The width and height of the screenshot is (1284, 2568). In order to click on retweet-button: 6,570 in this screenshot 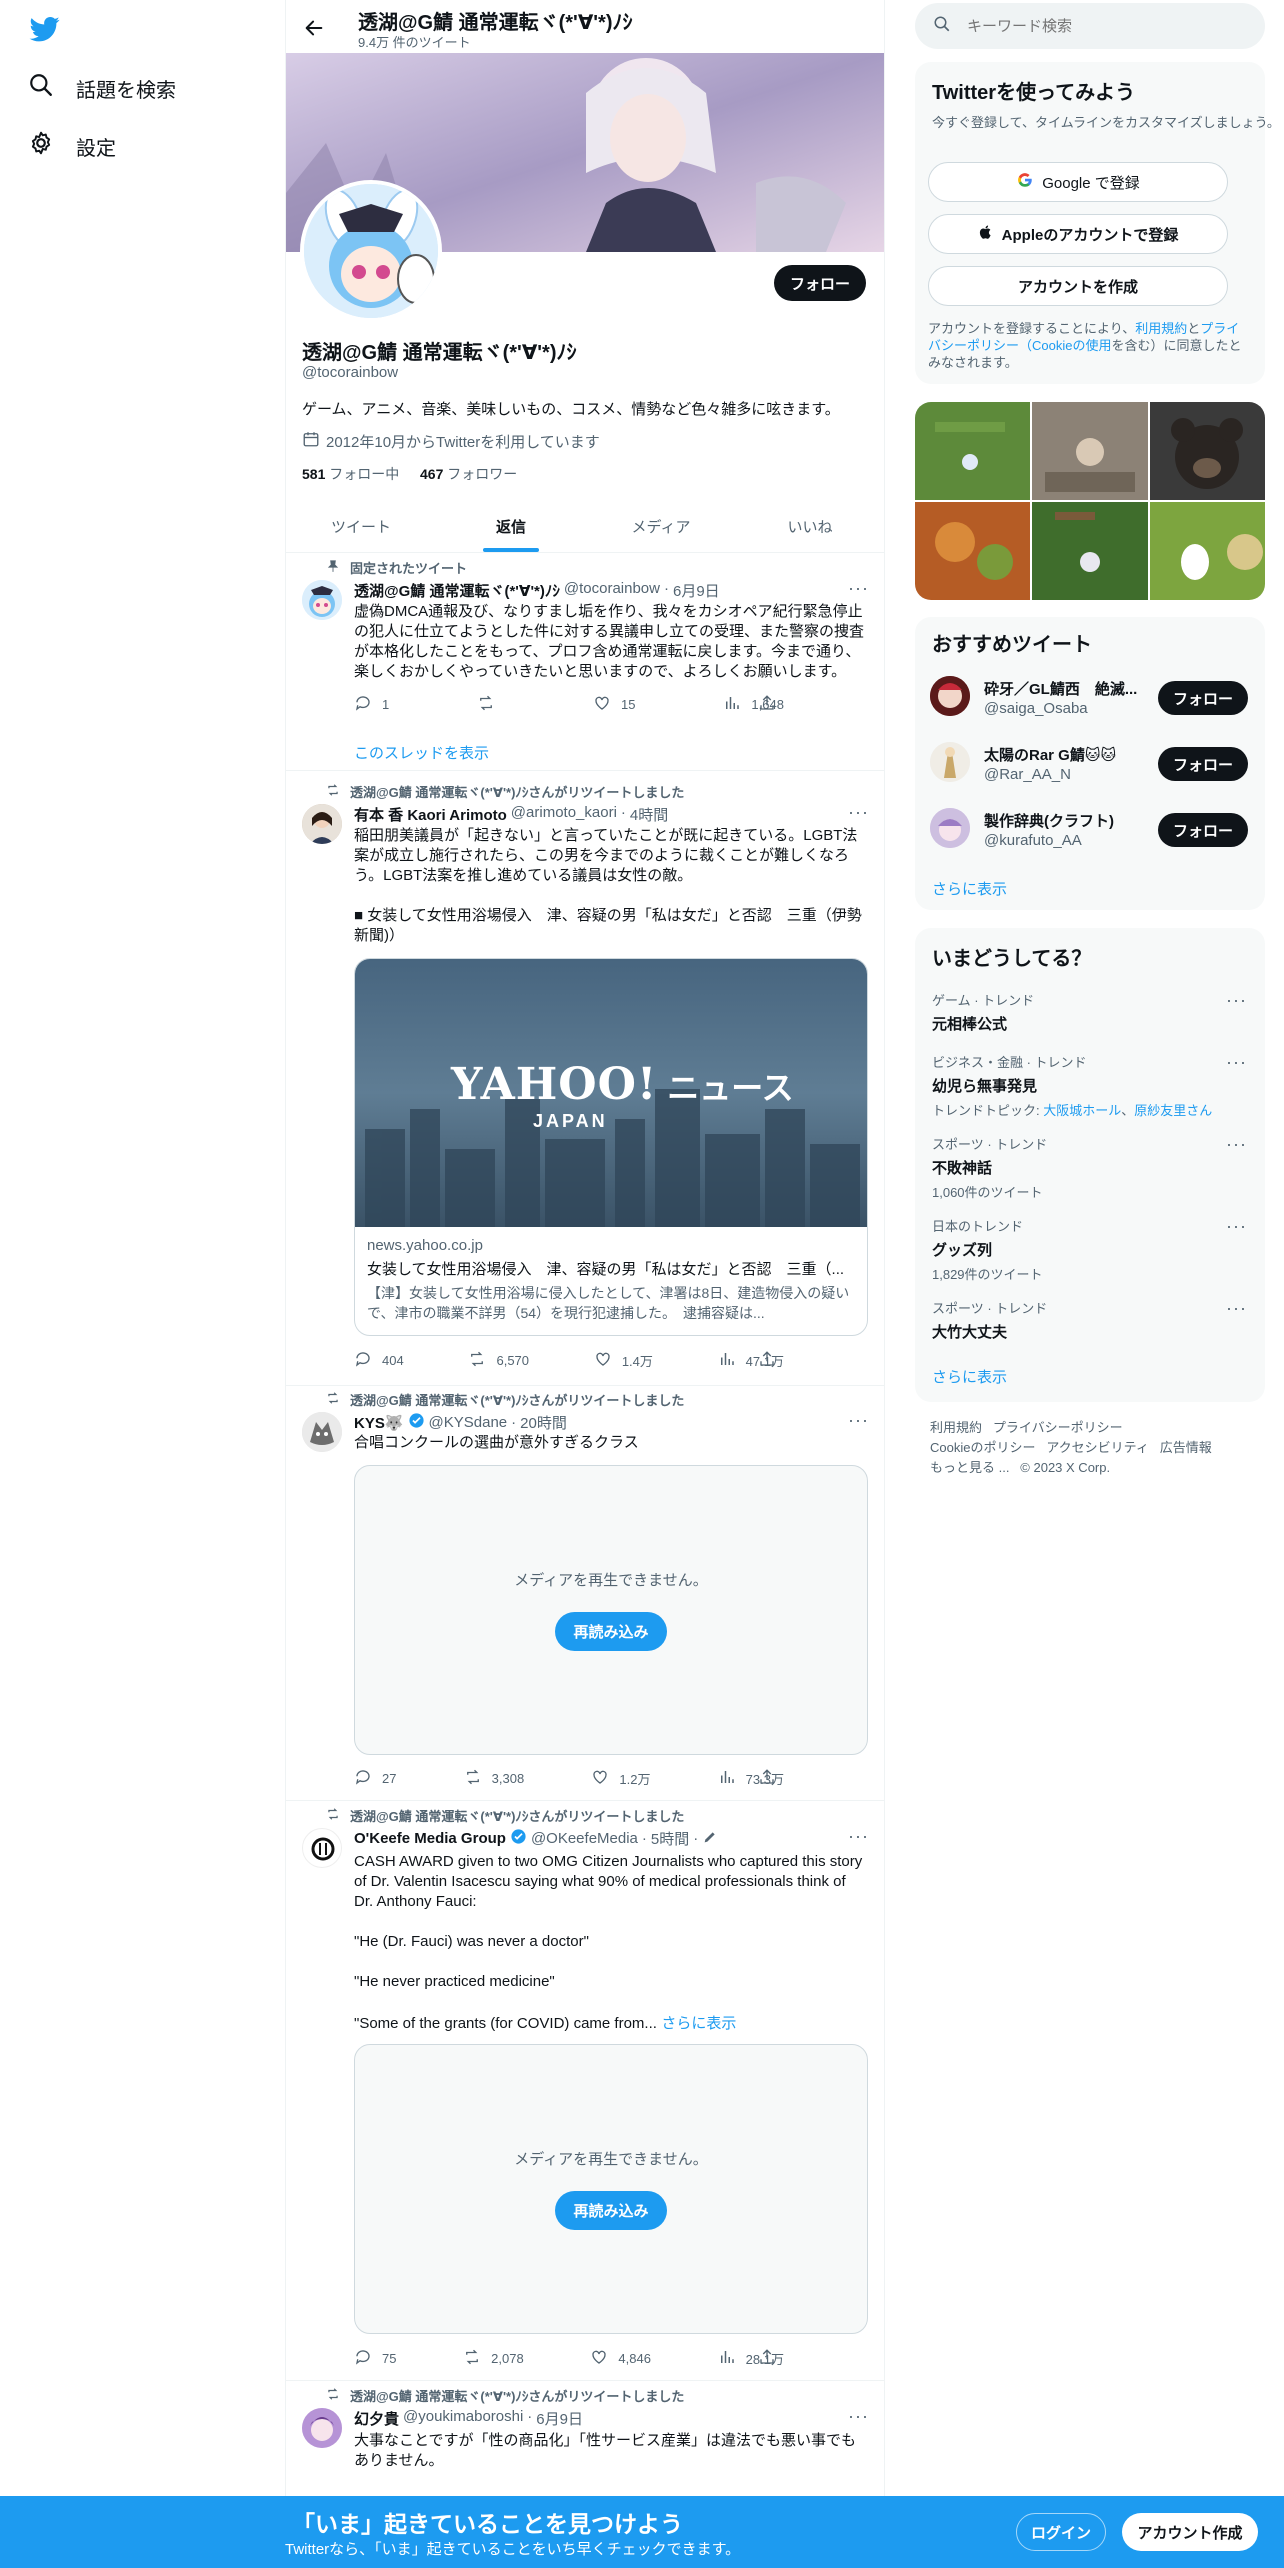, I will do `click(498, 1360)`.